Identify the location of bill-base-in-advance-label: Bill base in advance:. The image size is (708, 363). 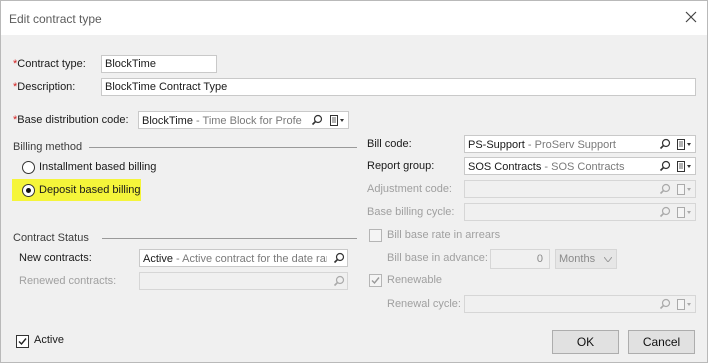
(437, 258).